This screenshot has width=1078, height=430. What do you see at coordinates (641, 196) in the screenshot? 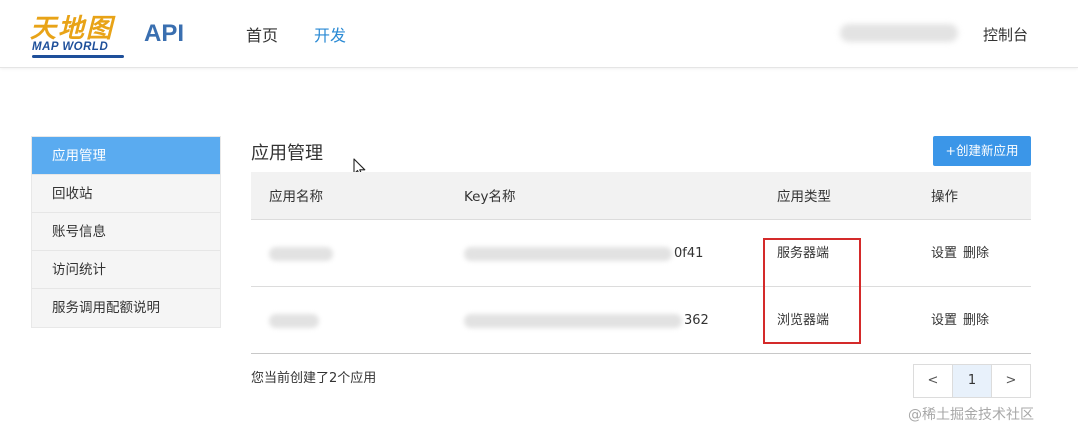
I see `table-header: 应用名称 Key名称 应用类型 操作` at bounding box center [641, 196].